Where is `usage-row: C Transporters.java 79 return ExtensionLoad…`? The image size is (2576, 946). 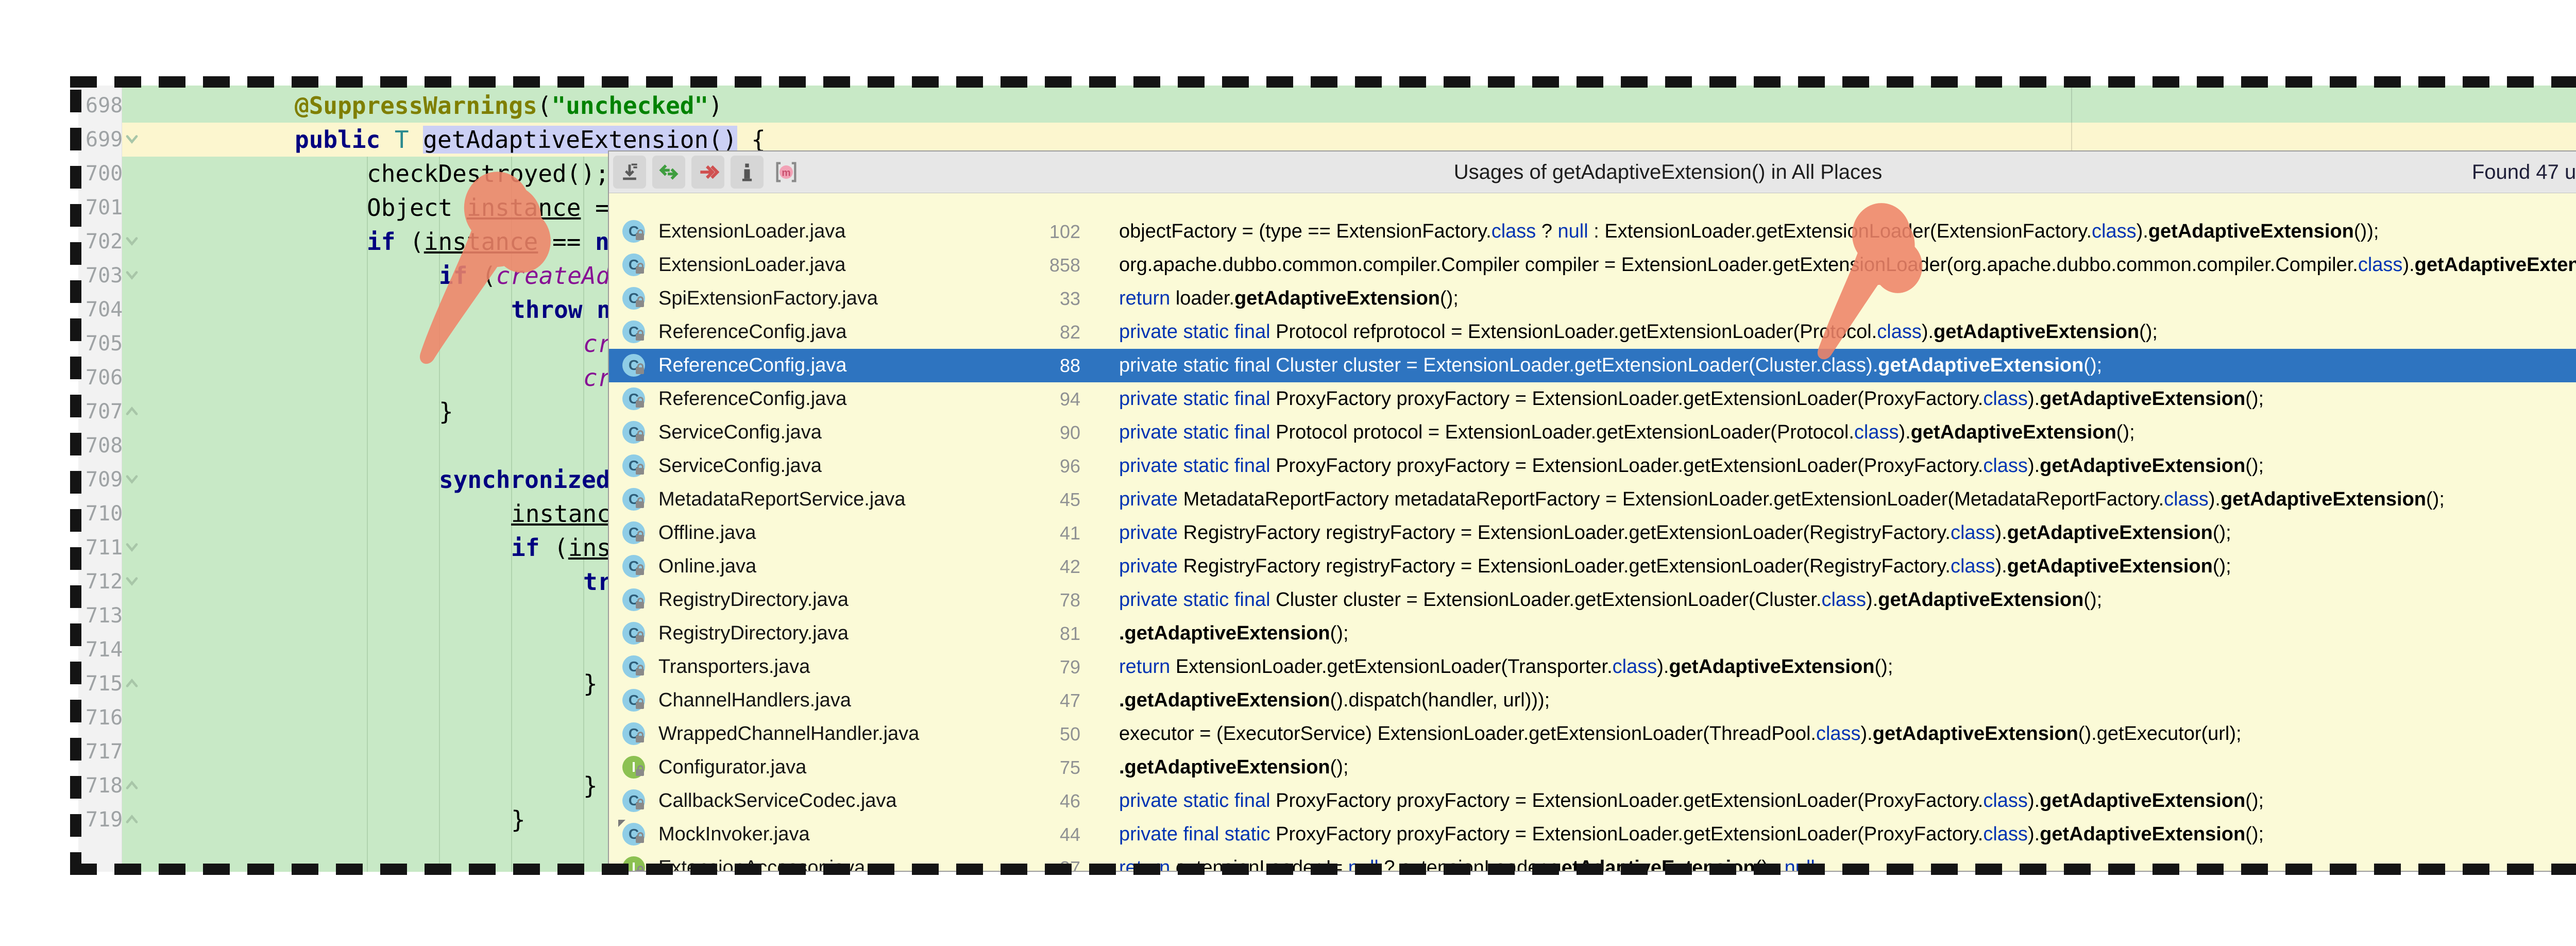 usage-row: C Transporters.java 79 return ExtensionLoad… is located at coordinates (1593, 667).